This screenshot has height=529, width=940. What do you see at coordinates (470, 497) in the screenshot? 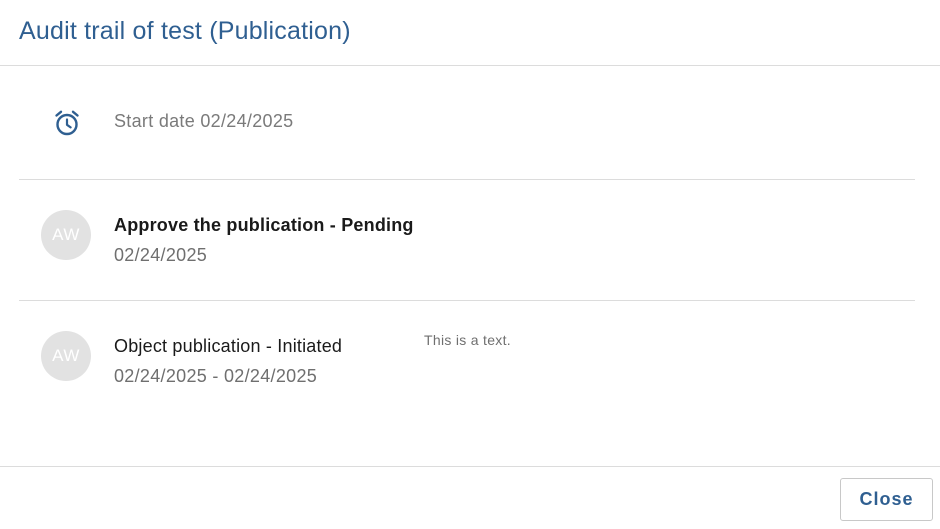
I see `dialog-footer: Close` at bounding box center [470, 497].